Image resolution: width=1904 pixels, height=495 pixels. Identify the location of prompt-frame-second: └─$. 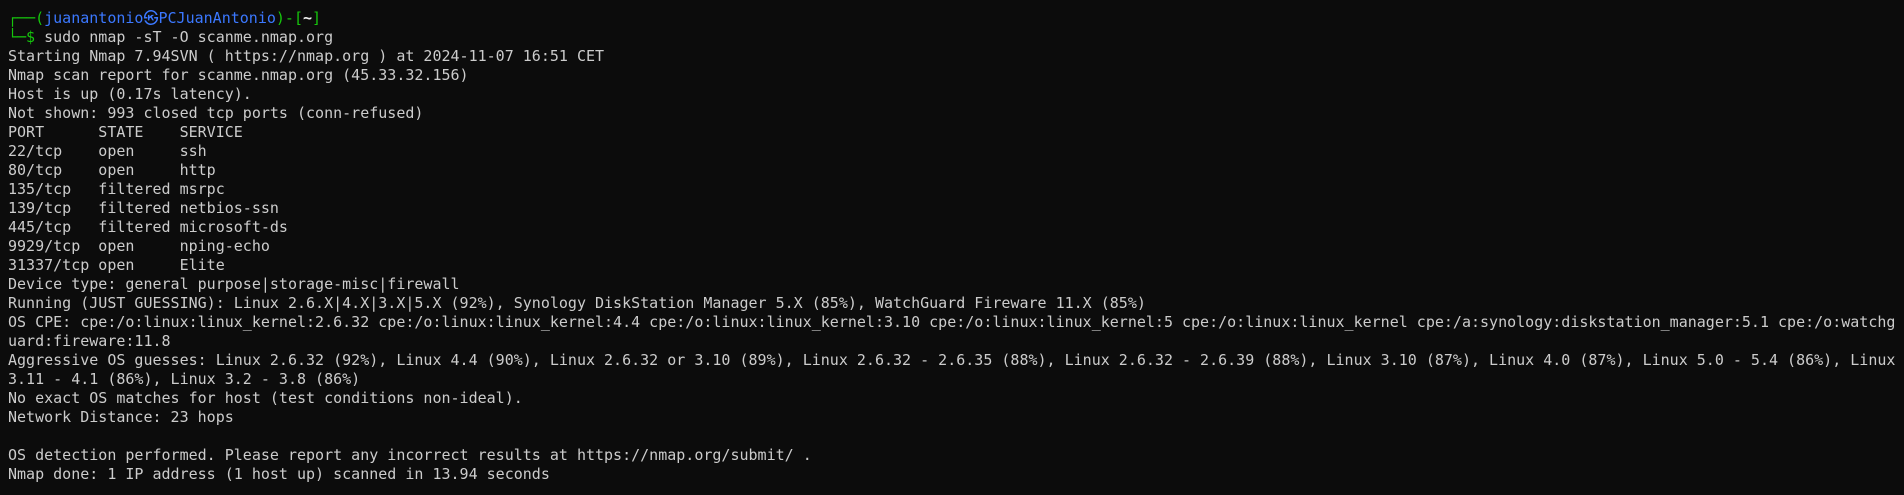
(22, 37).